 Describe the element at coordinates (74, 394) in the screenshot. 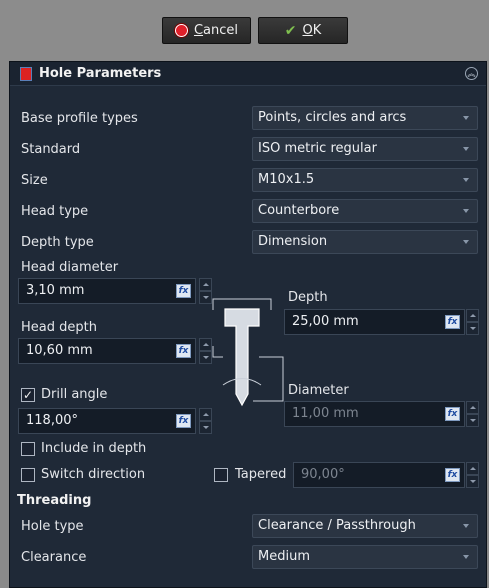

I see `drill-angle-label: Drill angle` at that location.